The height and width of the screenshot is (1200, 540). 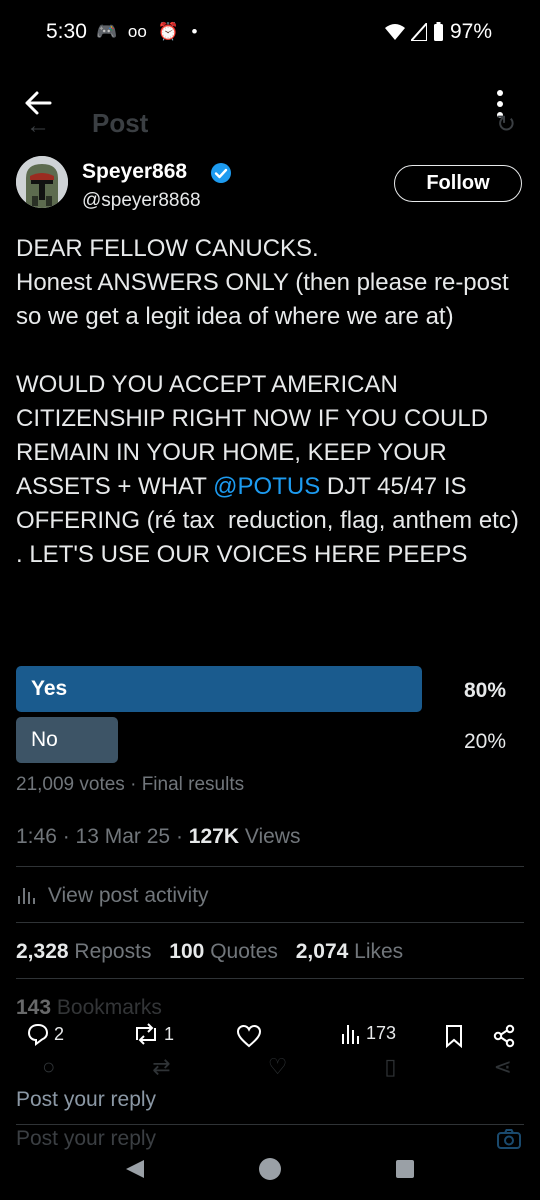 I want to click on repost-count: 1, so click(x=169, y=1033).